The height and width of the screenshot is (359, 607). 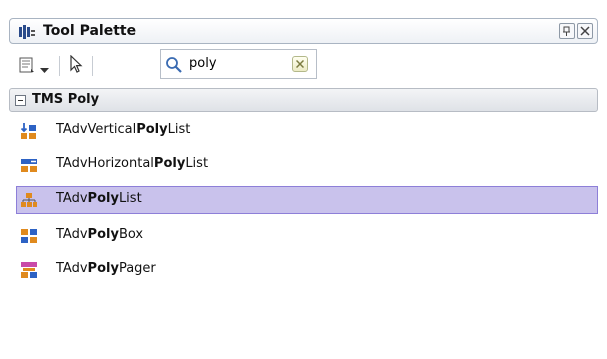 I want to click on search-box: poly, so click(x=238, y=64).